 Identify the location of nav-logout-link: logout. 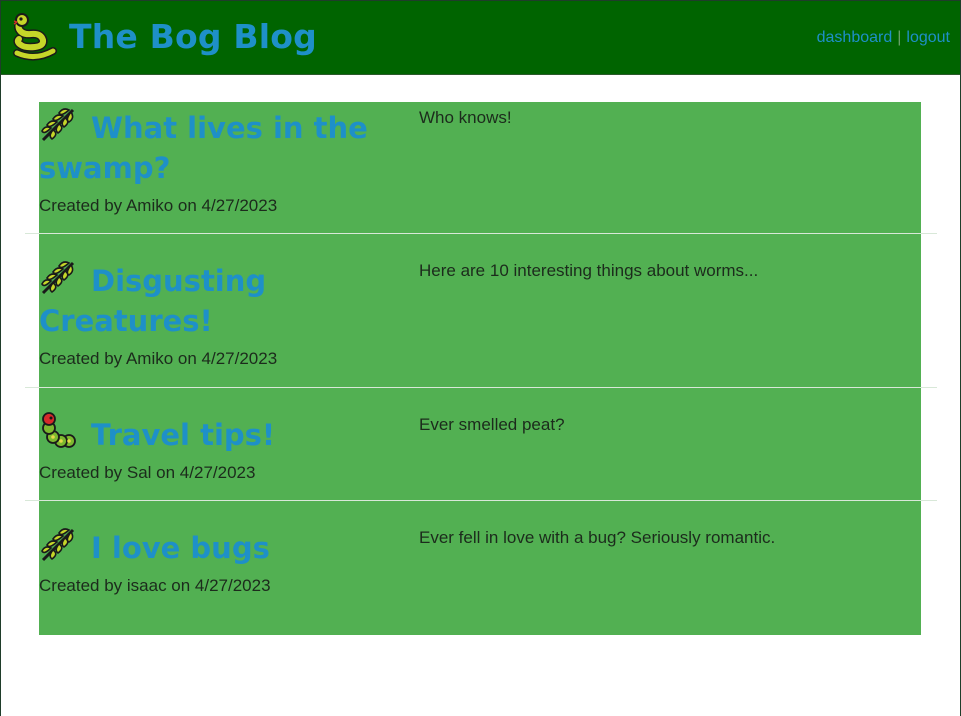
(928, 37).